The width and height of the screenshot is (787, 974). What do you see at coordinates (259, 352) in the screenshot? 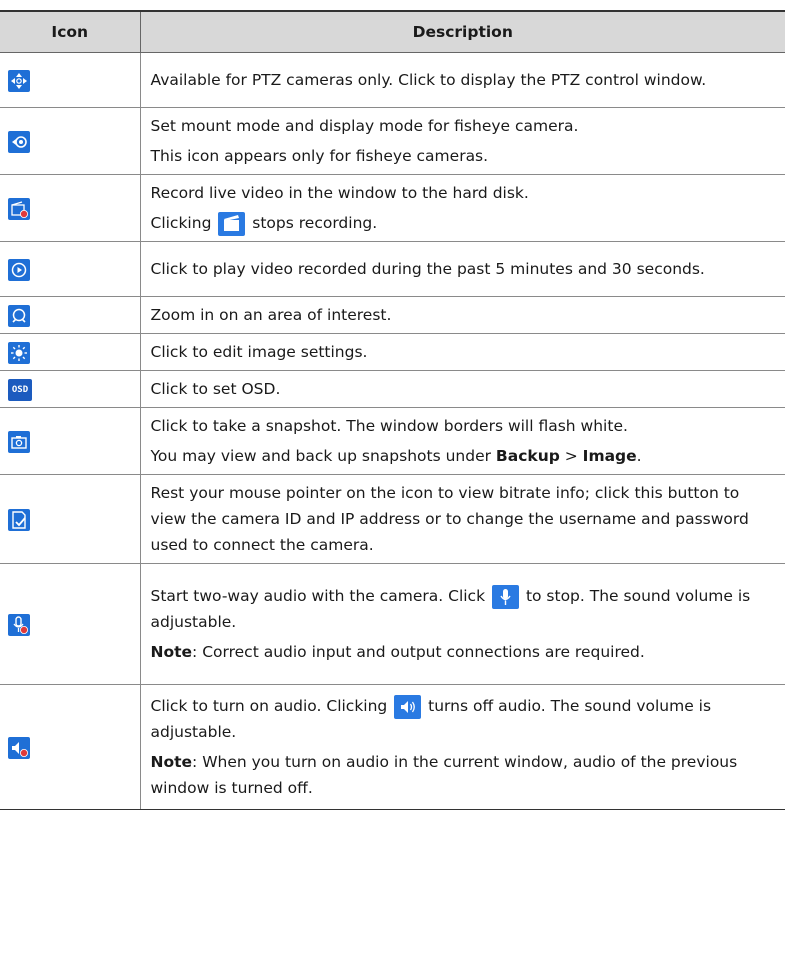
I see `row-description: Click to edit image settings.` at bounding box center [259, 352].